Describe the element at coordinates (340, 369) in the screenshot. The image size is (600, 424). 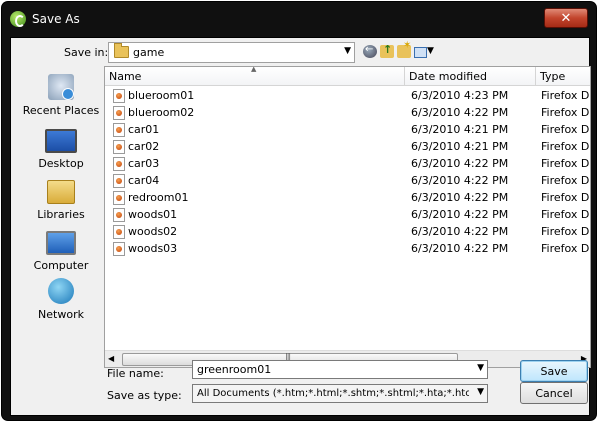
I see `file-name-field: greenroom01 ▼` at that location.